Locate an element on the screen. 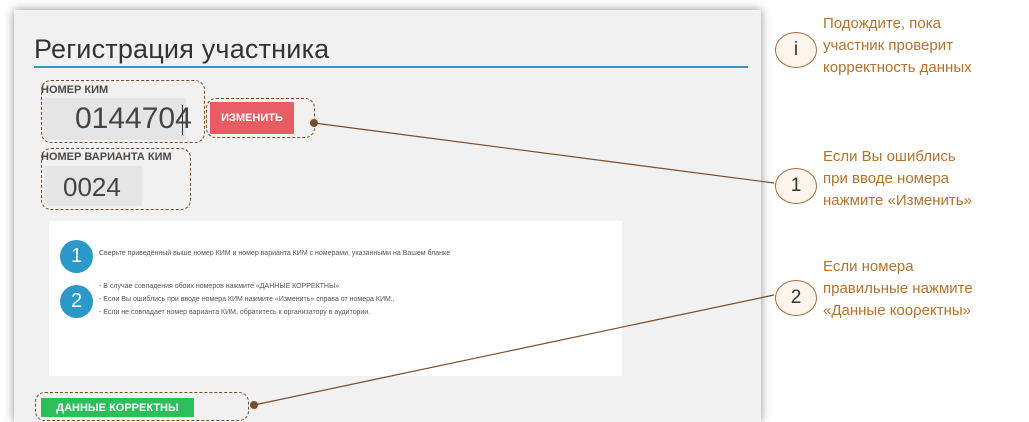  info-callout-badge: i is located at coordinates (796, 50).